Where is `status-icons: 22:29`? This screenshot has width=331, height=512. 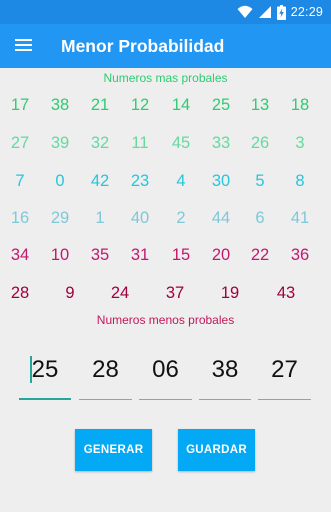 status-icons: 22:29 is located at coordinates (280, 12).